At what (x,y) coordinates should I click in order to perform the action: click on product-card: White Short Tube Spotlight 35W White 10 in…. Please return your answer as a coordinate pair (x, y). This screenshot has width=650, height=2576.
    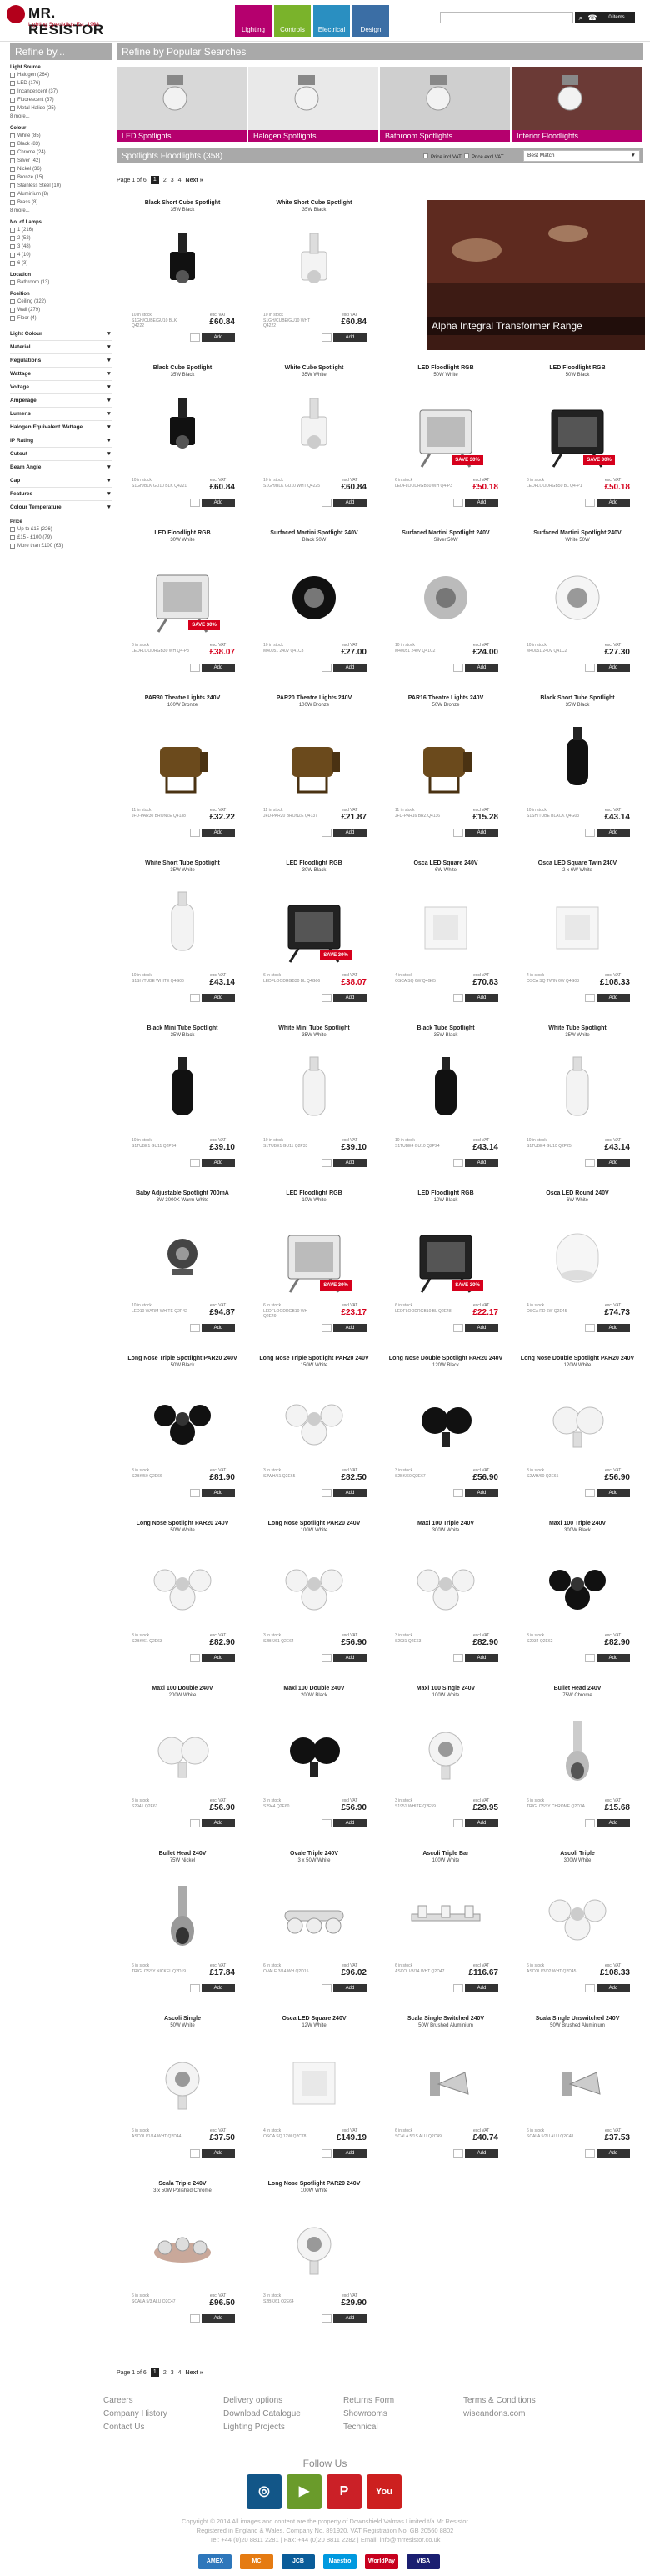
    Looking at the image, I should click on (182, 934).